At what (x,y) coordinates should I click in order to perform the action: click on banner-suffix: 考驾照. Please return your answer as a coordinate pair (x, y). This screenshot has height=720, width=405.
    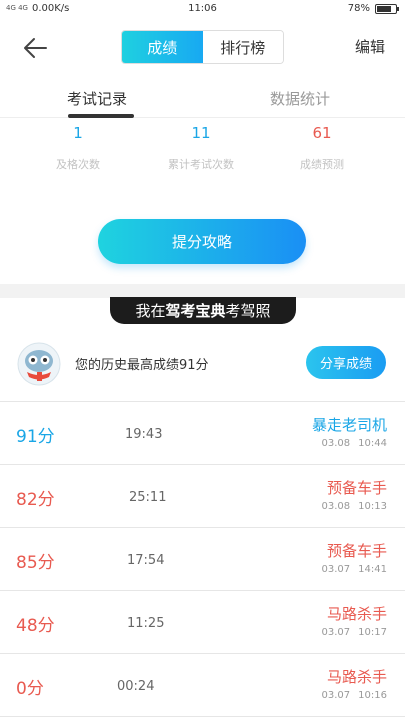
    Looking at the image, I should click on (248, 311).